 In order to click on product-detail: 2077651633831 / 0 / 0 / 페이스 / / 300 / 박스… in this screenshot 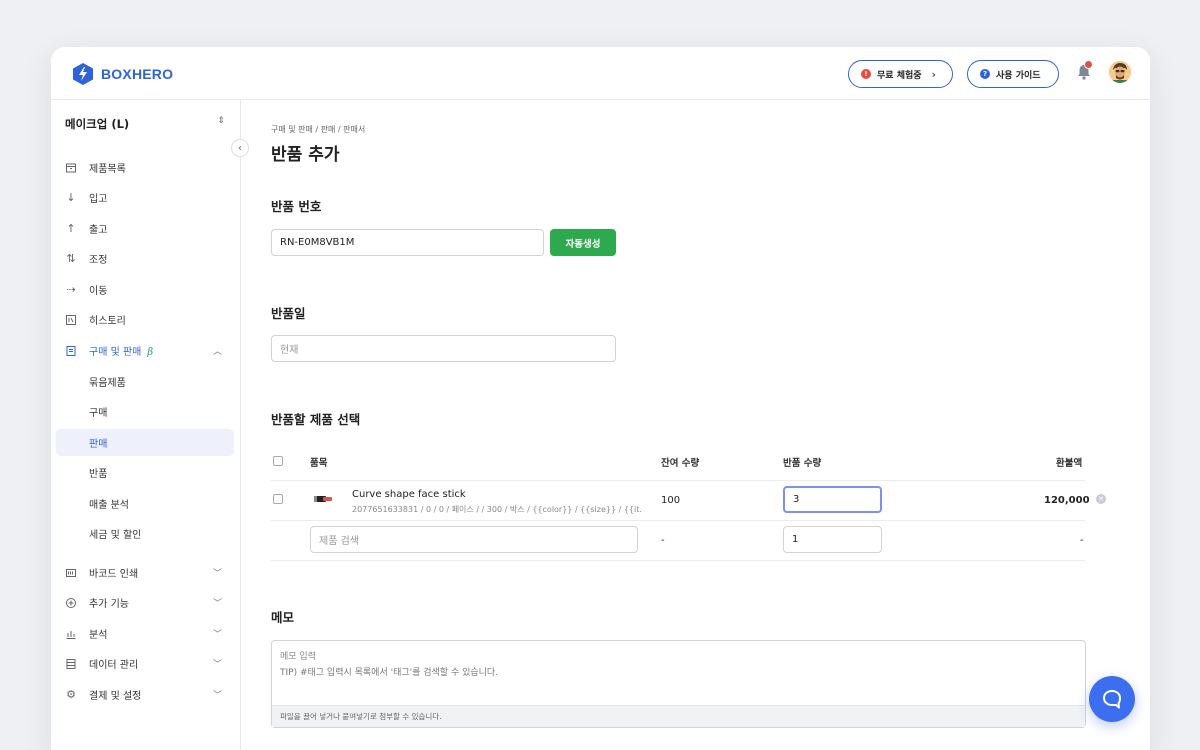, I will do `click(497, 509)`.